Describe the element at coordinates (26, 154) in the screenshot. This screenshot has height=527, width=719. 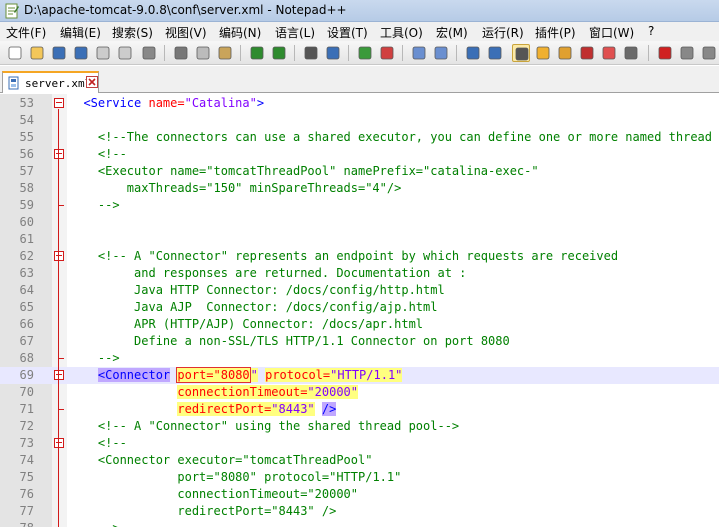
I see `line-number: 56` at that location.